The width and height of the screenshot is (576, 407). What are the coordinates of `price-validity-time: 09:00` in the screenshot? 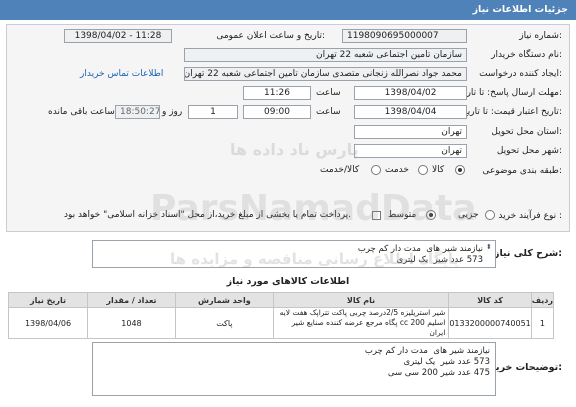 It's located at (277, 112).